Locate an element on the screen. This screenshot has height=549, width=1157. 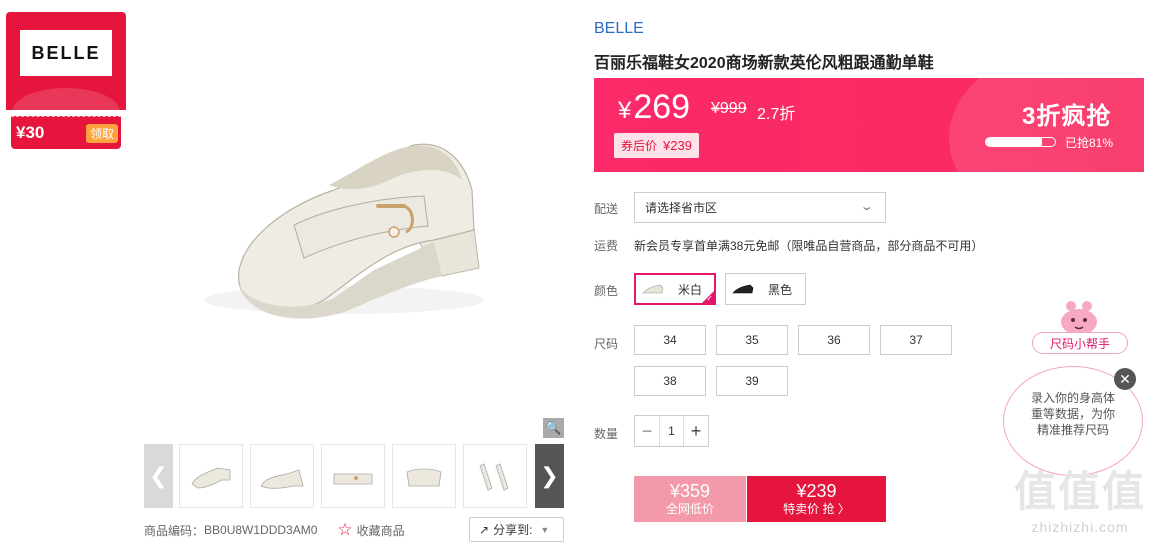
shipping-info: 新会员专享首单满38元免邮（限唯品自营商品，部分商品不可用） is located at coordinates (809, 246).